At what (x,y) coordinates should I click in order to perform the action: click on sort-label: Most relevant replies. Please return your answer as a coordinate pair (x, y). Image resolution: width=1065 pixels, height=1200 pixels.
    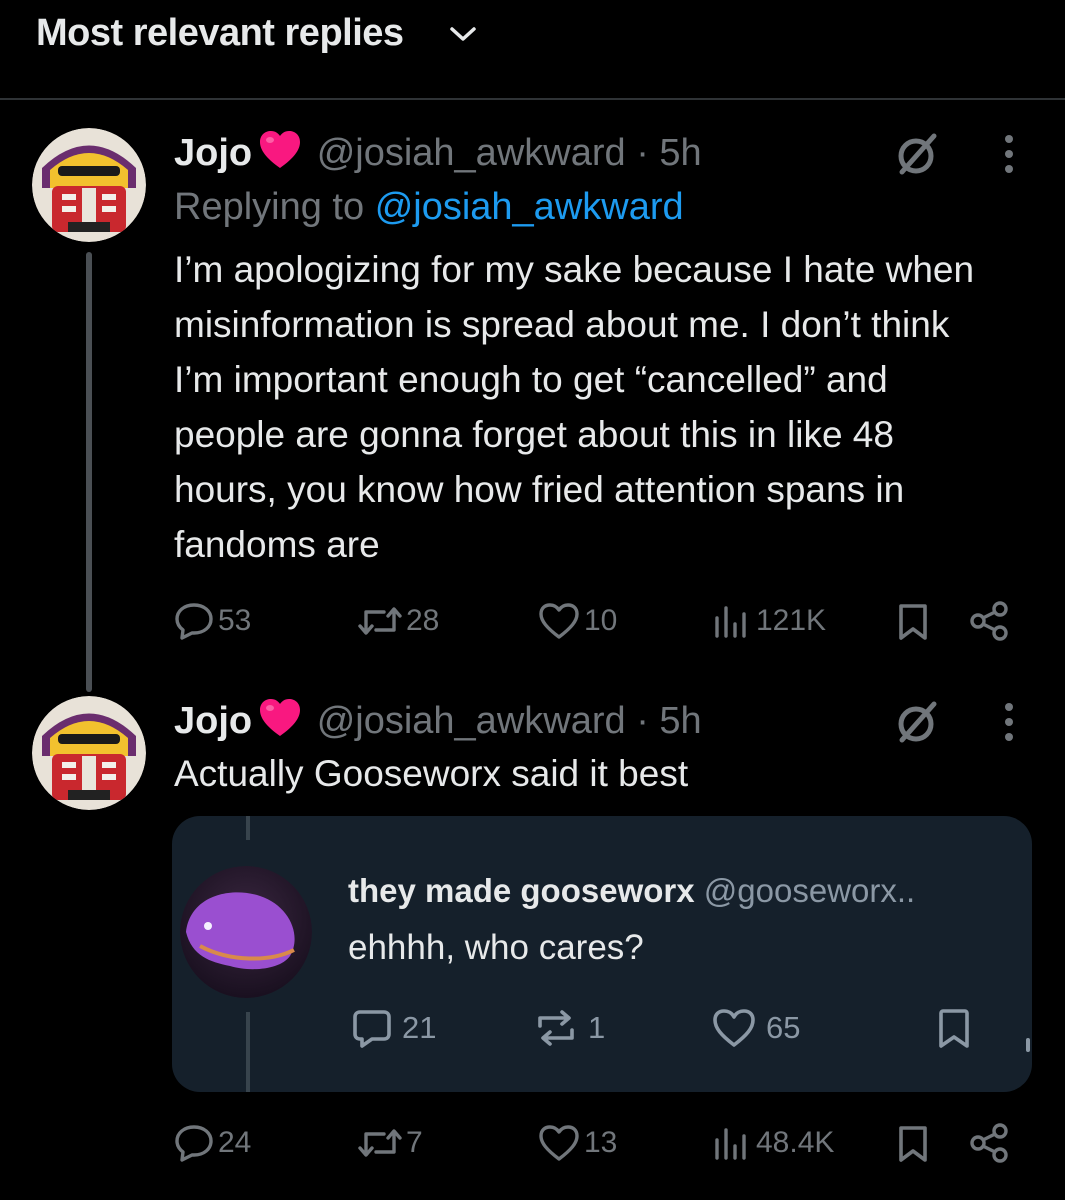
    Looking at the image, I should click on (220, 33).